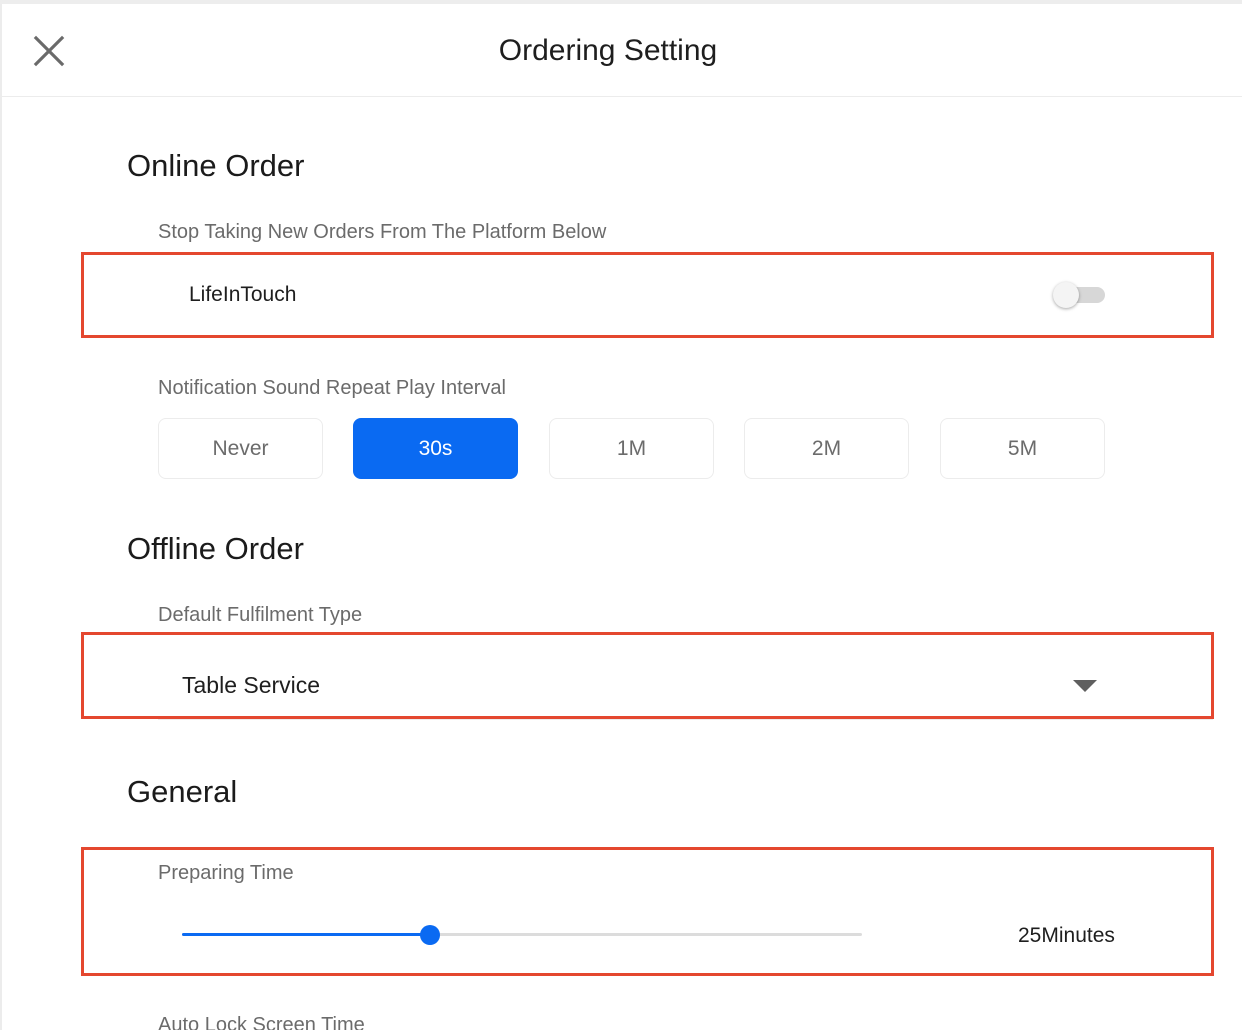  Describe the element at coordinates (226, 873) in the screenshot. I see `preparing-time-label: Preparing Time` at that location.